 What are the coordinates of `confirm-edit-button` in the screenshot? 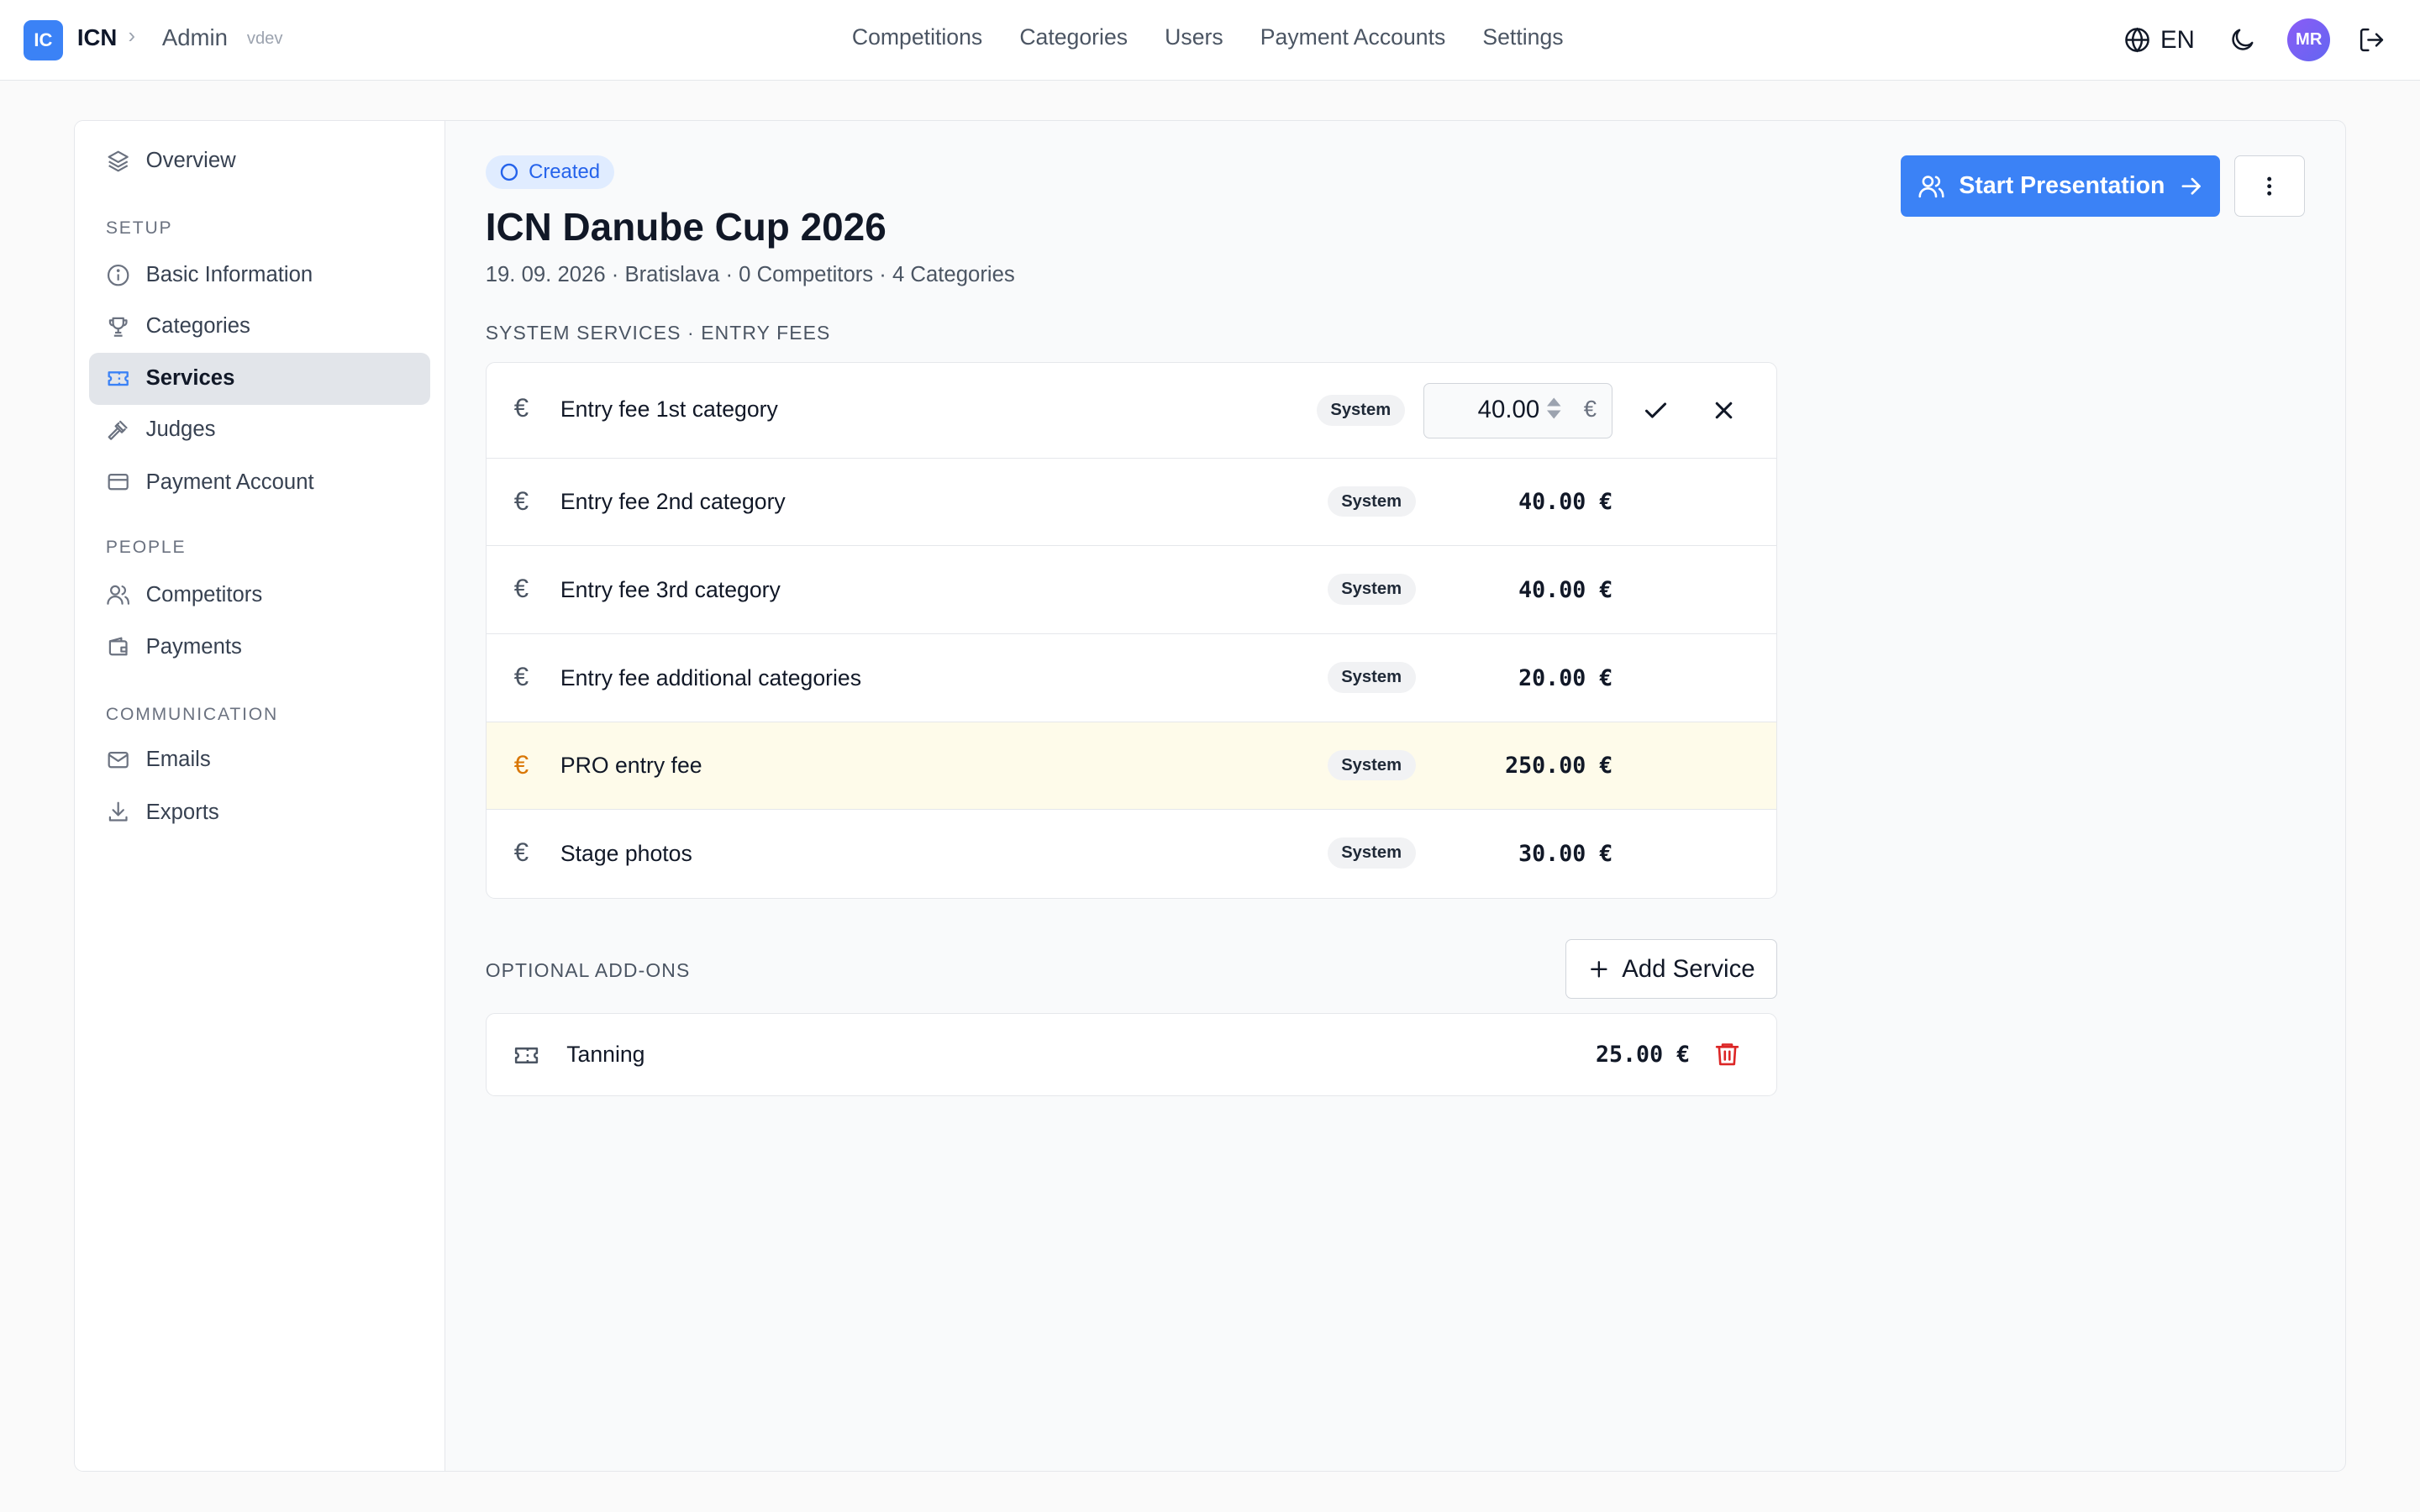 It's located at (1656, 410).